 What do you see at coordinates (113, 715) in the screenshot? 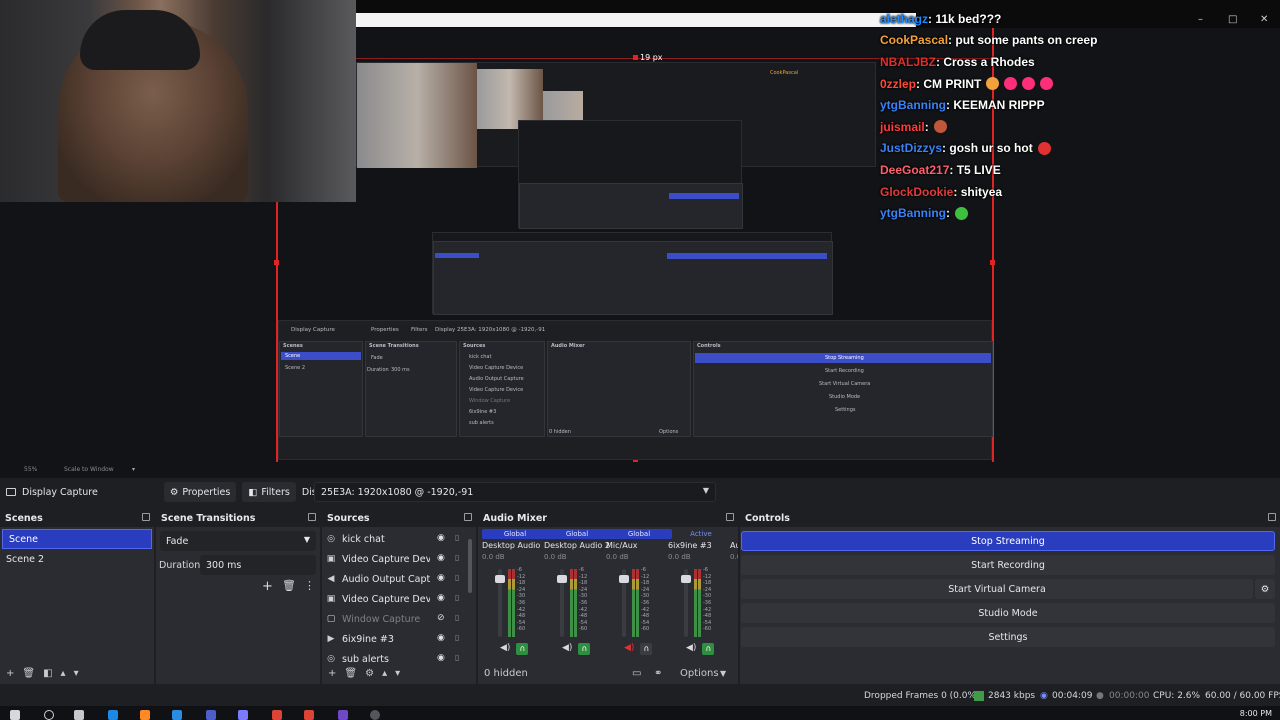
I see `edge-icon` at bounding box center [113, 715].